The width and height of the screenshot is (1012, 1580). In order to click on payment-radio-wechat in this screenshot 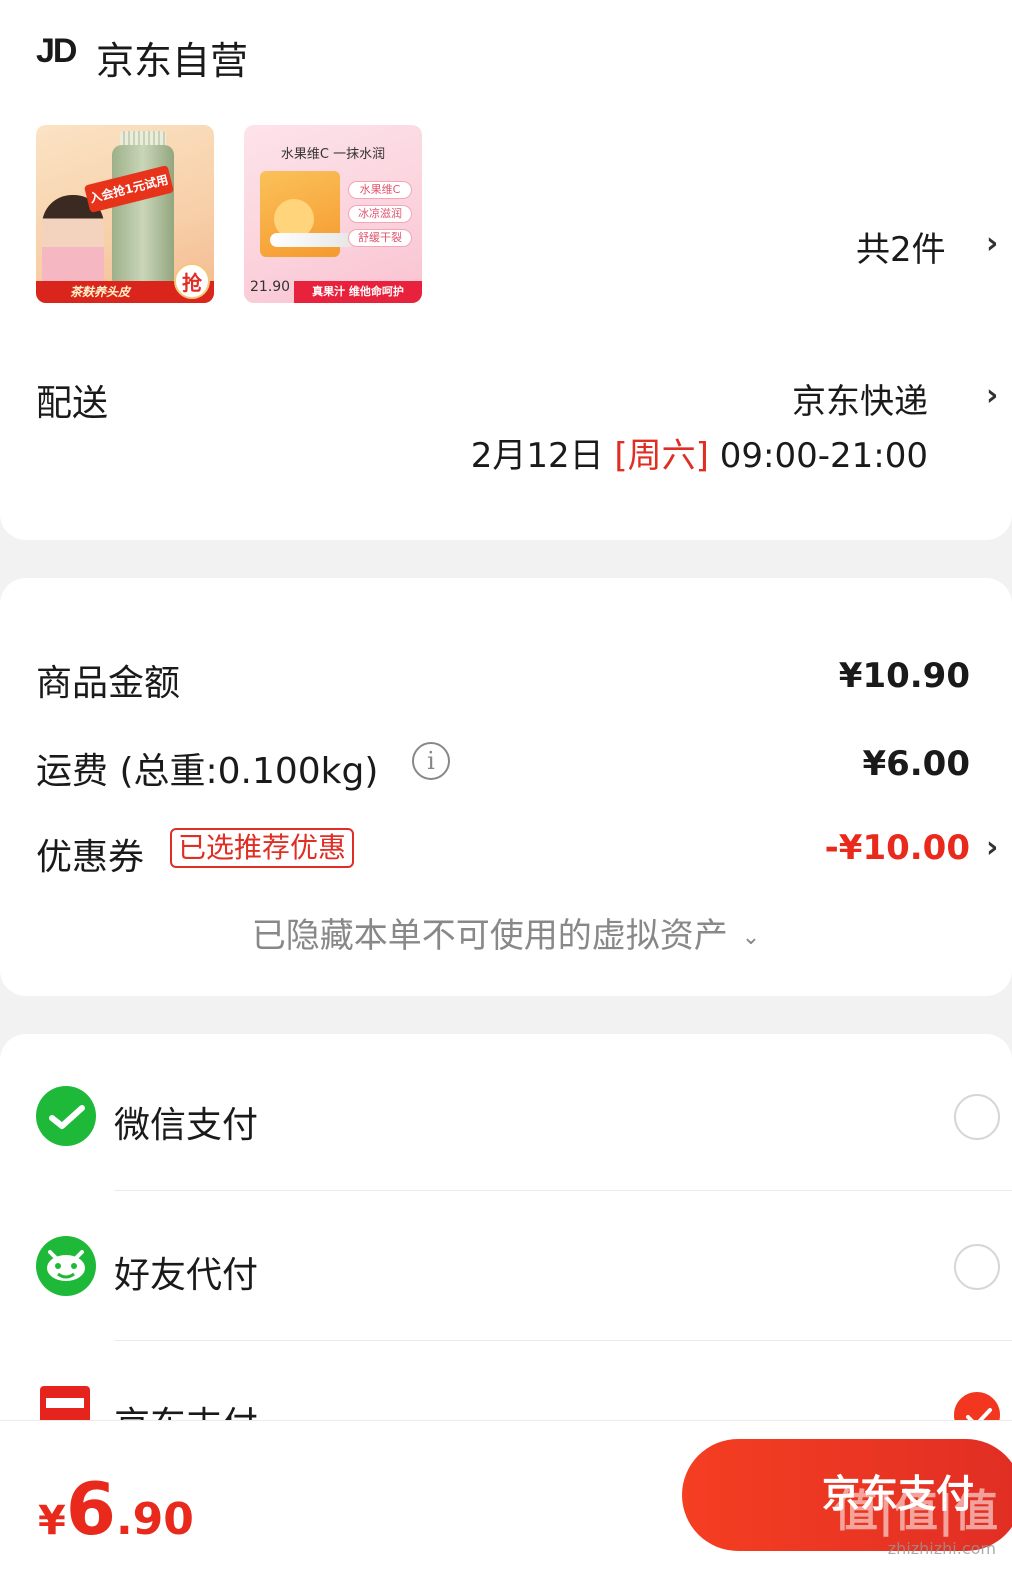, I will do `click(977, 1117)`.